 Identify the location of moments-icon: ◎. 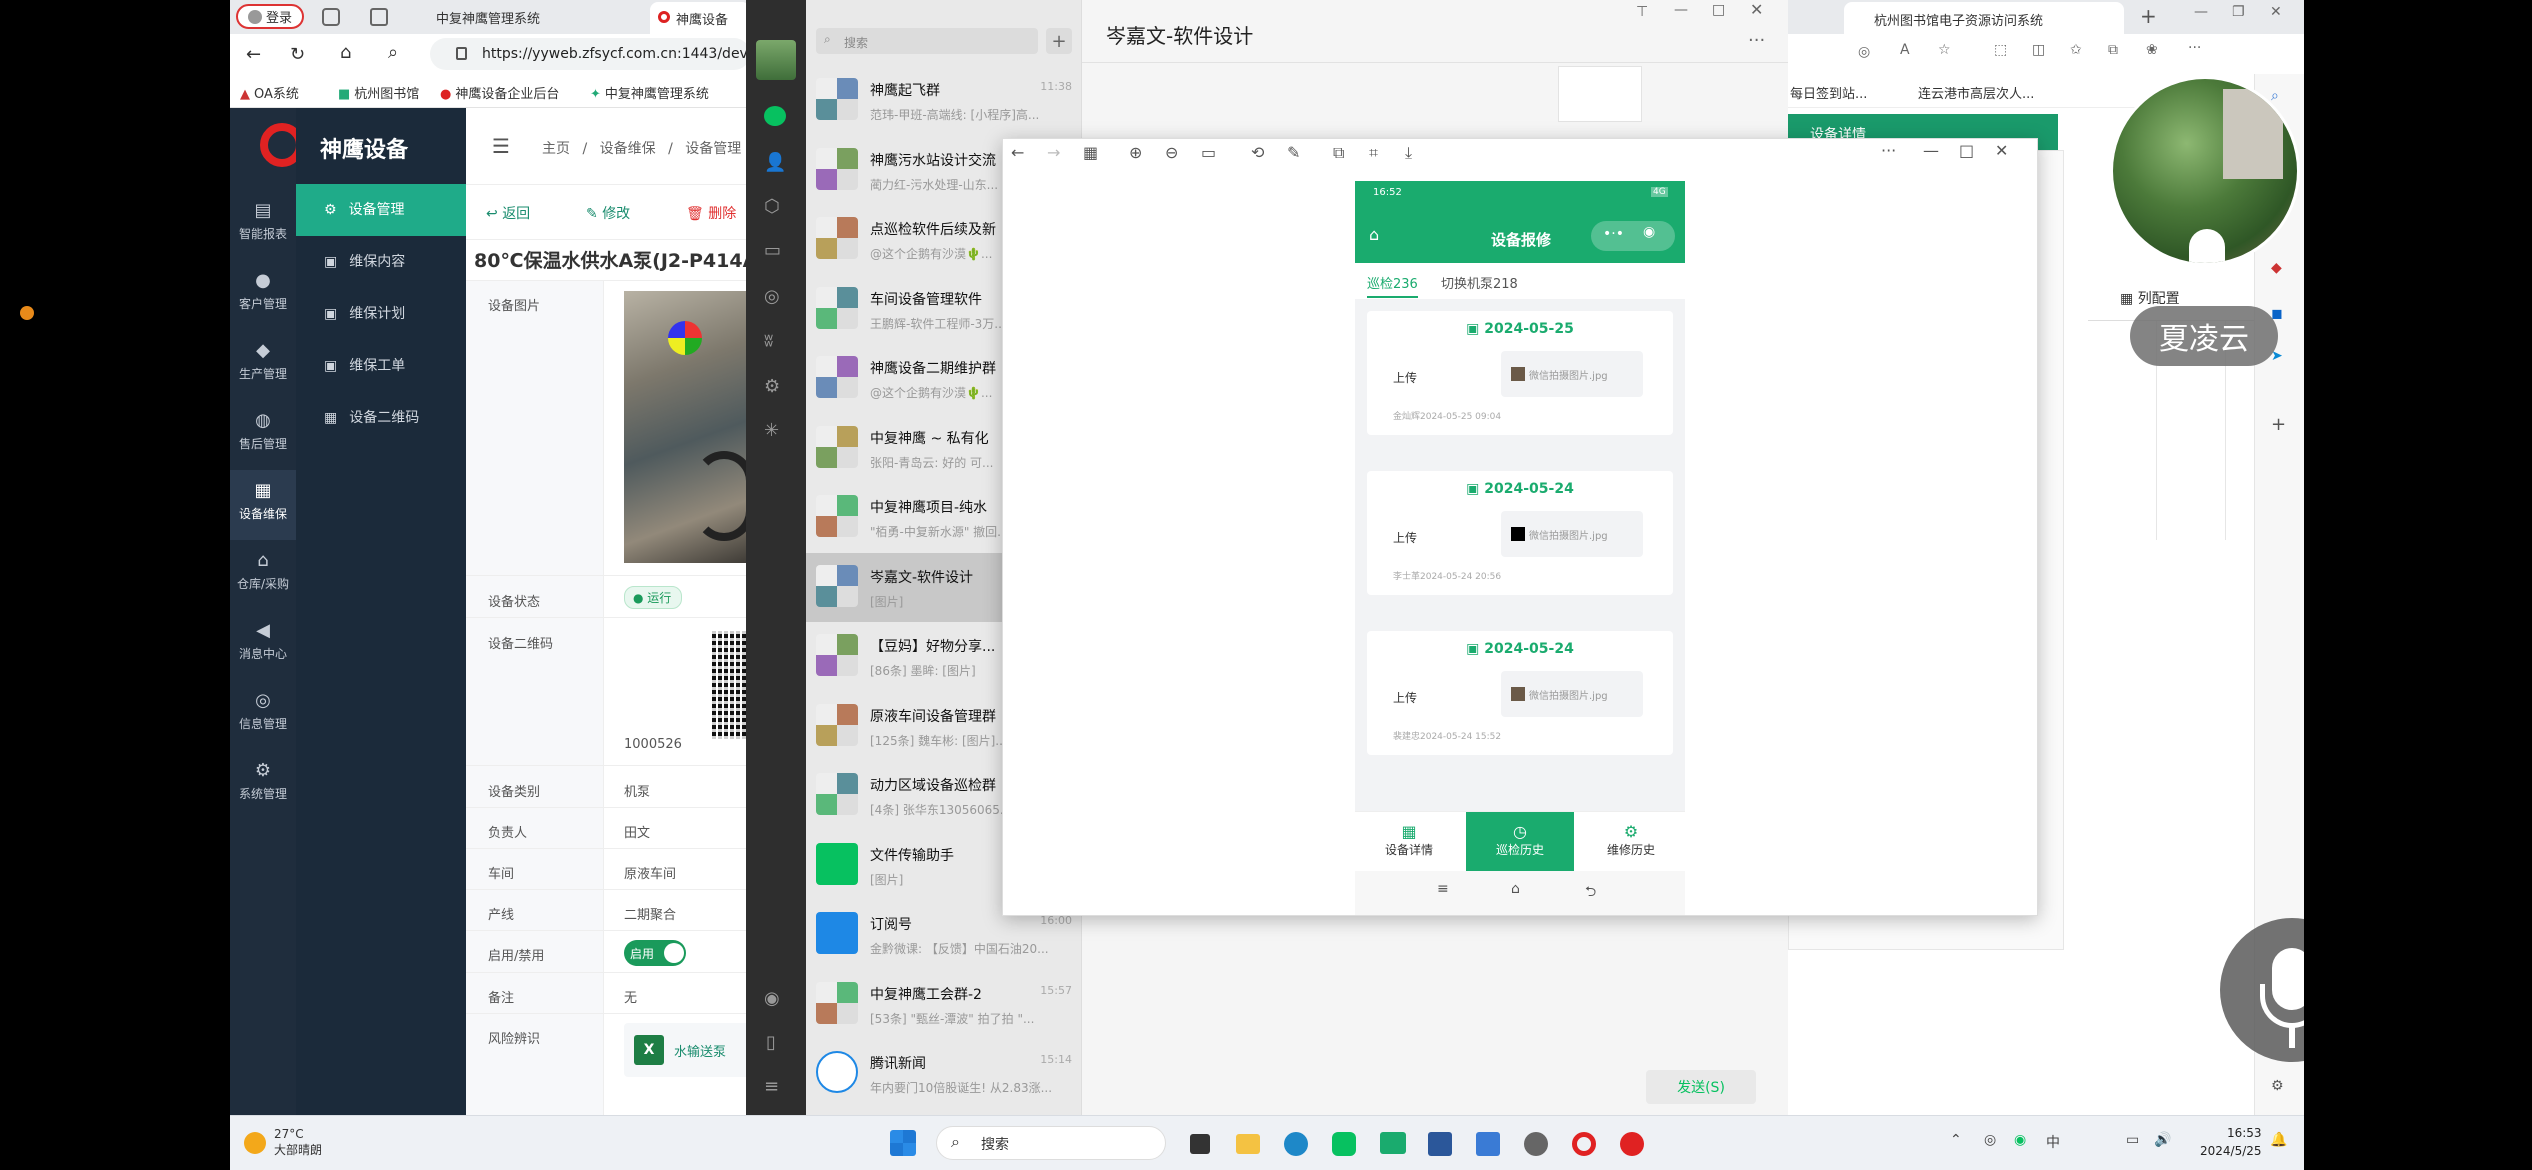
(772, 296).